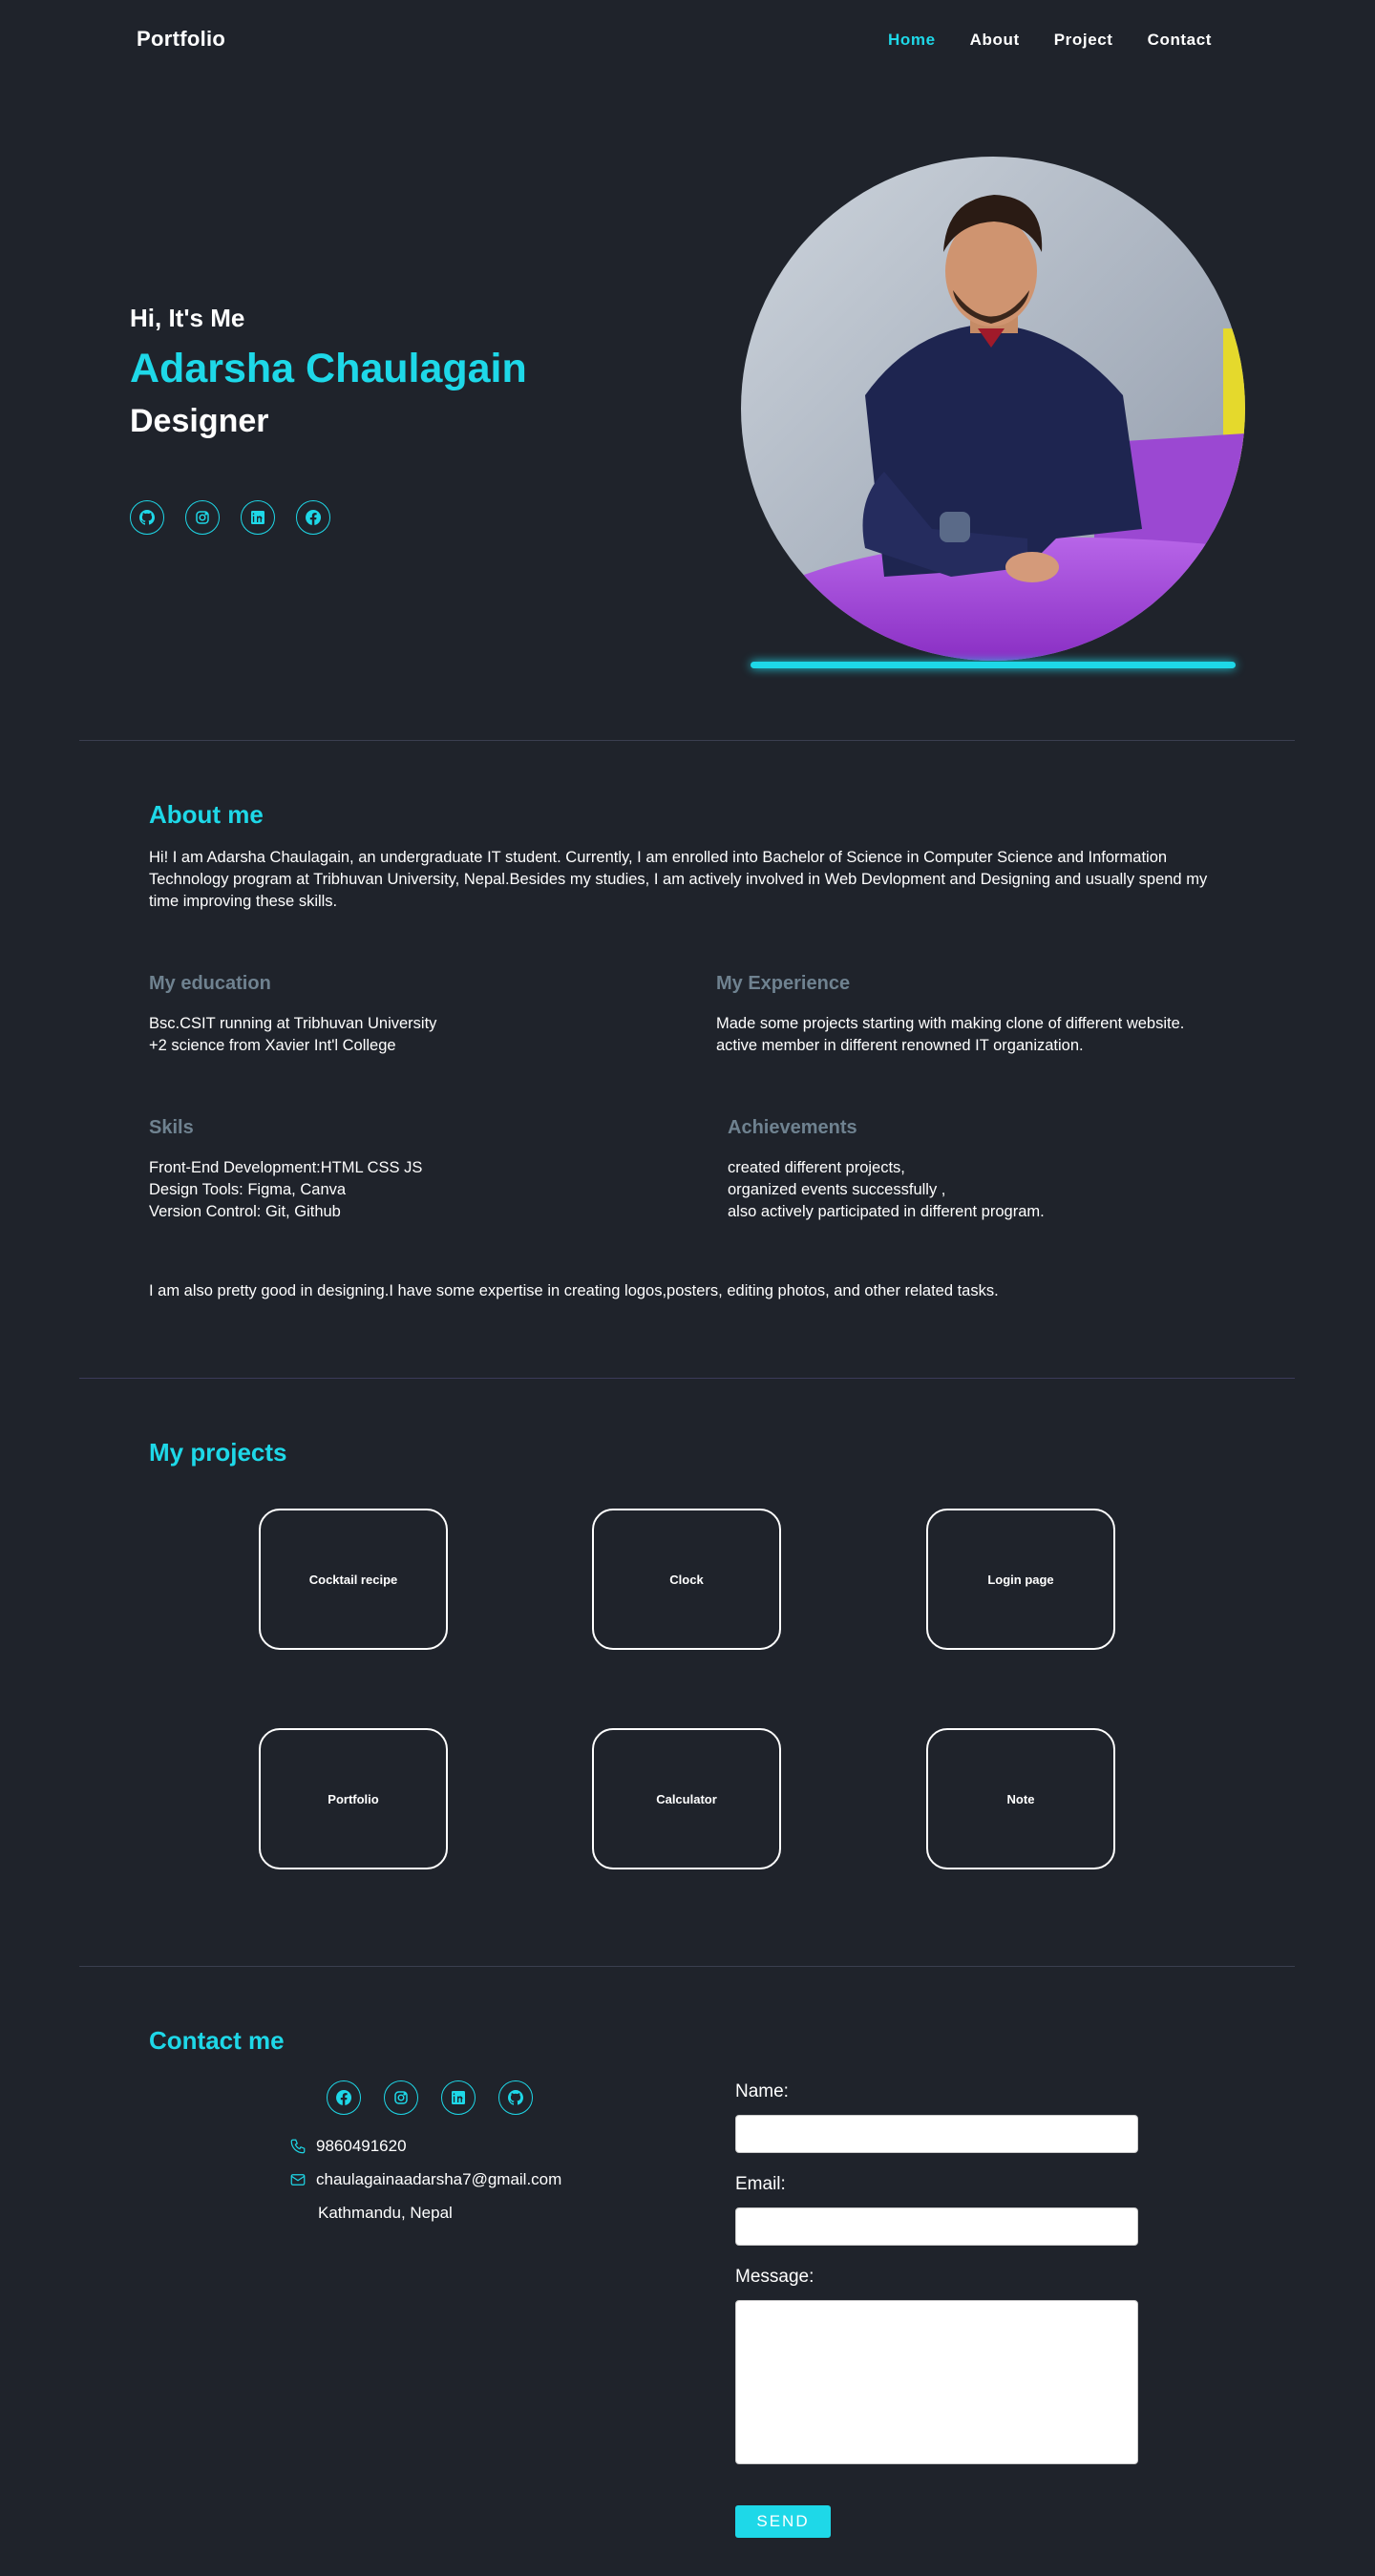  What do you see at coordinates (218, 1452) in the screenshot?
I see `projects-title: My projects` at bounding box center [218, 1452].